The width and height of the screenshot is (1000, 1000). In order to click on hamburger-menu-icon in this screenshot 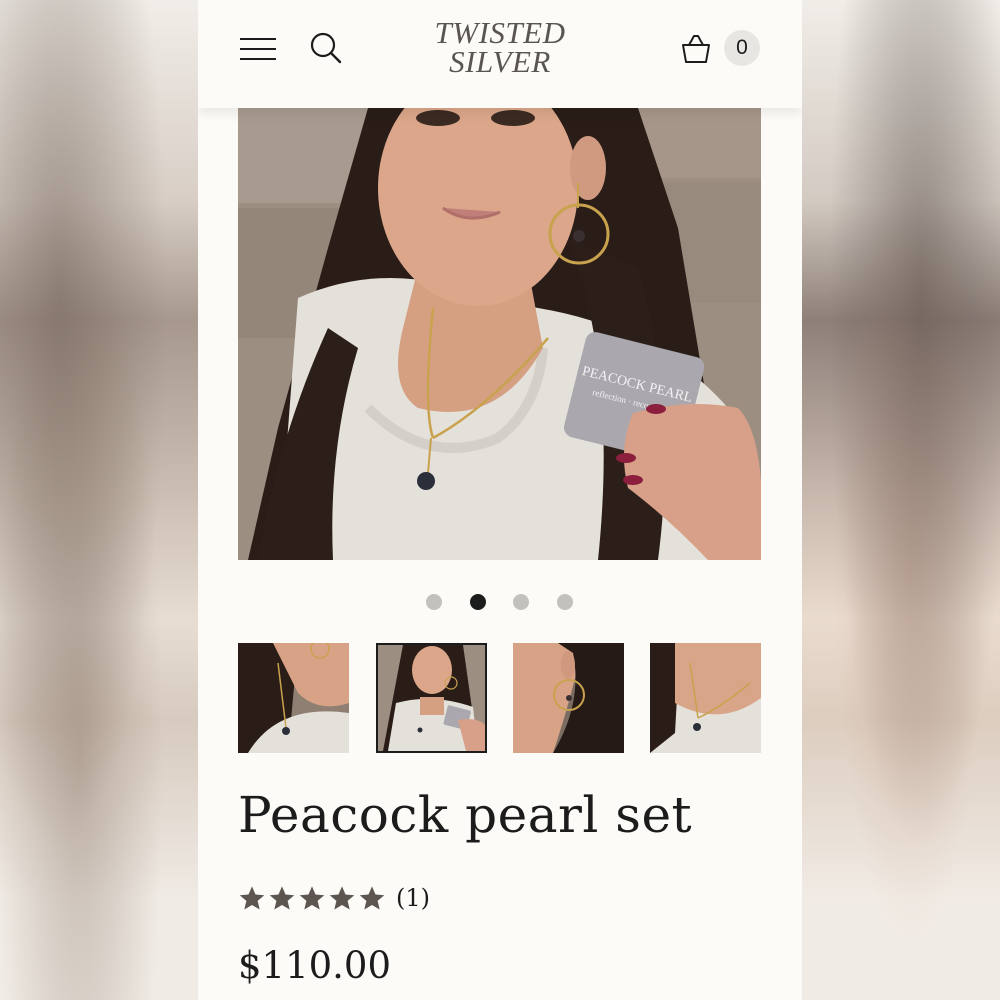, I will do `click(258, 49)`.